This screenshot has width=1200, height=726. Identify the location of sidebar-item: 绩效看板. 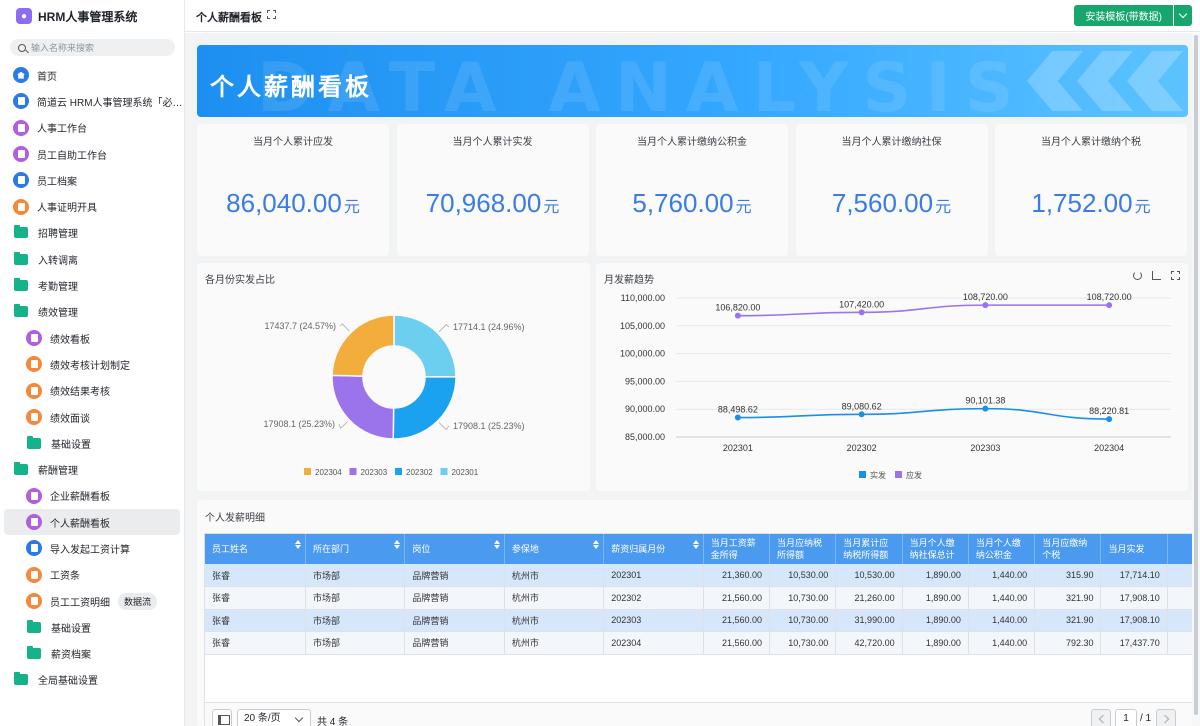
(92, 338).